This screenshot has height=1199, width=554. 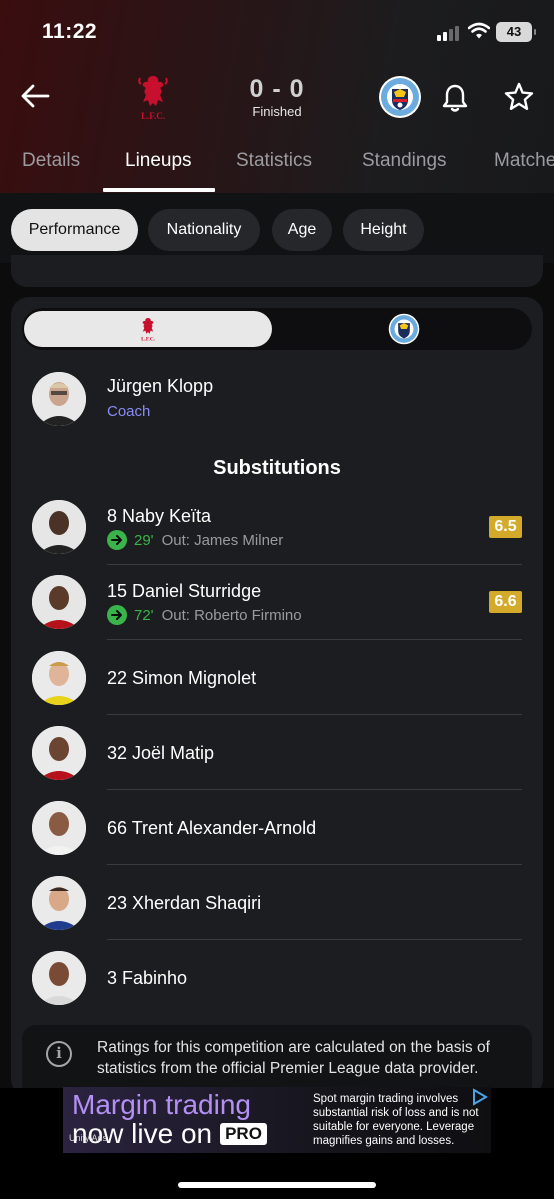 I want to click on ad-headline: Margin trading, so click(x=161, y=1104).